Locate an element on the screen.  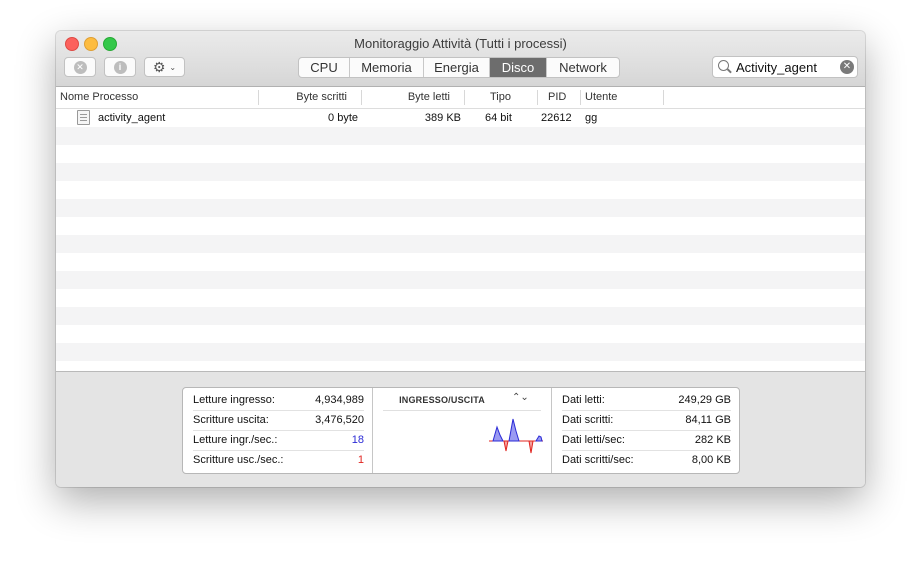
process-pid: 22612 is located at coordinates (556, 118).